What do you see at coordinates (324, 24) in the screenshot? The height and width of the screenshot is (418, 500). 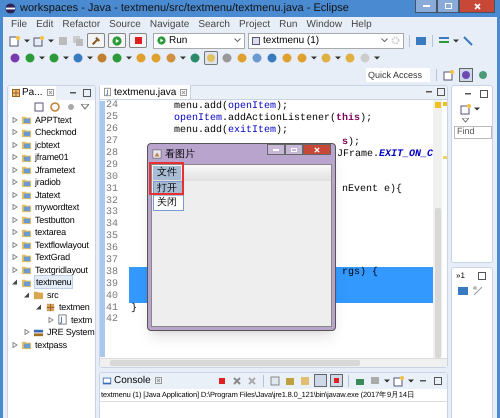 I see `menu-item: Window` at bounding box center [324, 24].